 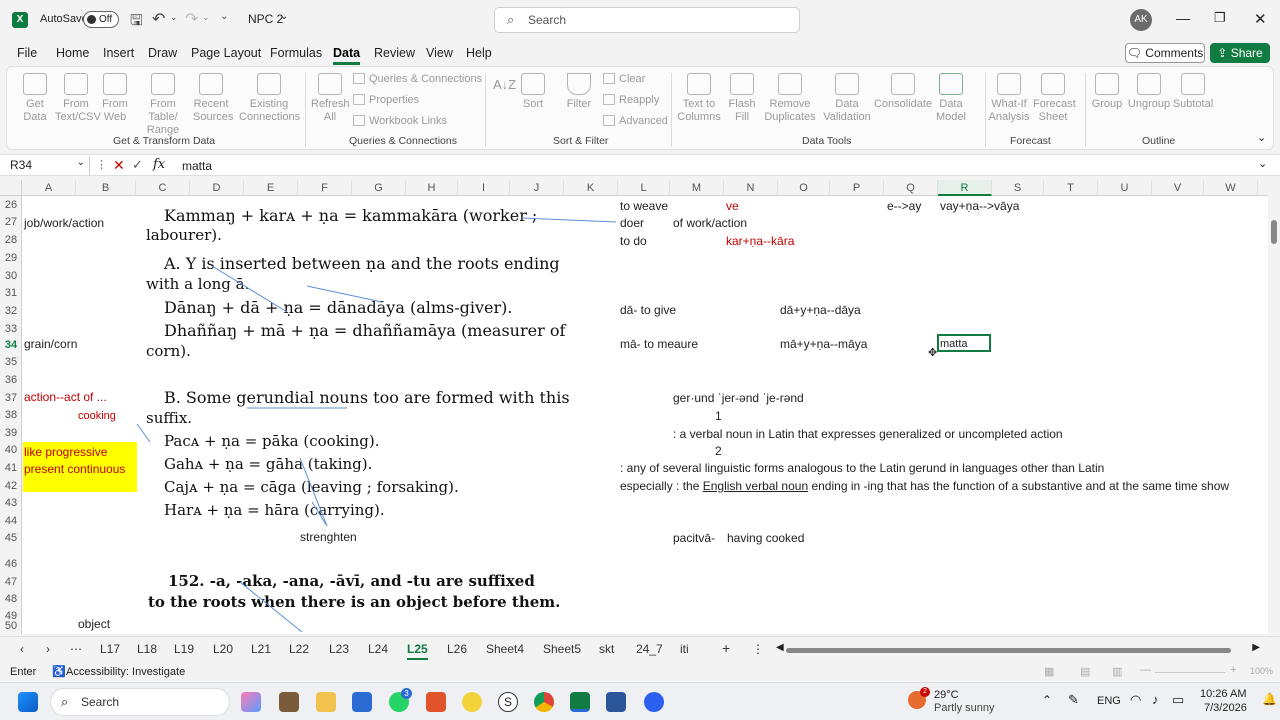 What do you see at coordinates (11, 468) in the screenshot?
I see `row-header: 41` at bounding box center [11, 468].